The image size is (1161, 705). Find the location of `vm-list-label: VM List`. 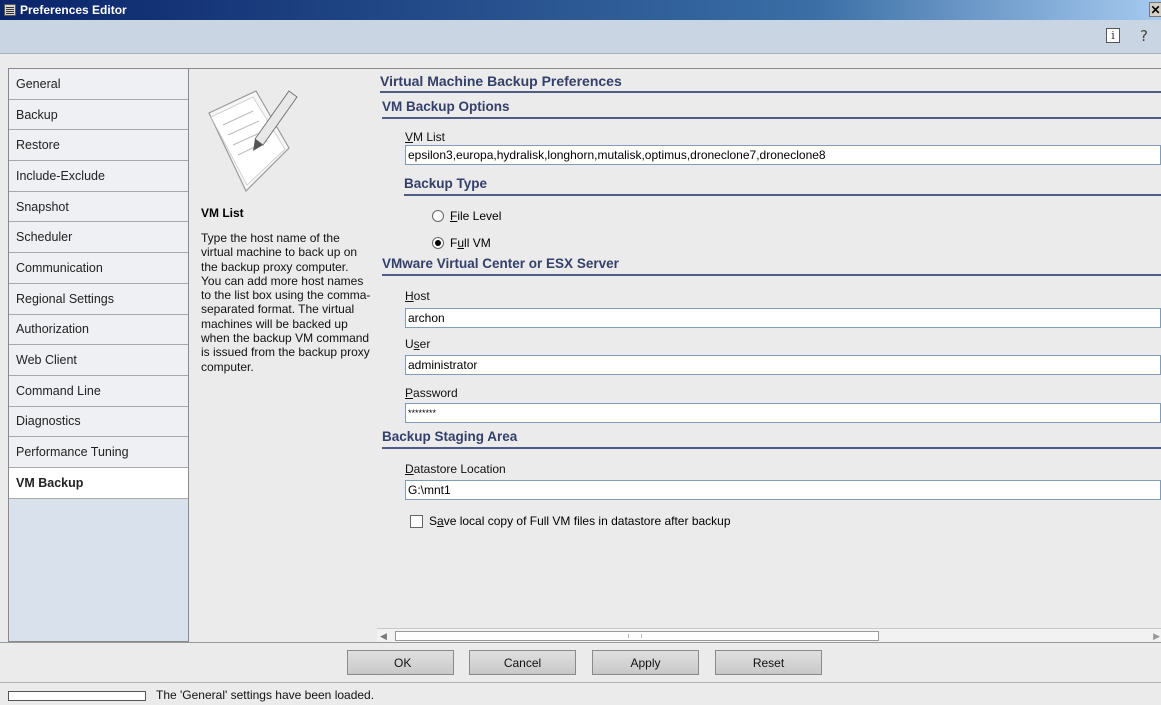

vm-list-label: VM List is located at coordinates (425, 137).